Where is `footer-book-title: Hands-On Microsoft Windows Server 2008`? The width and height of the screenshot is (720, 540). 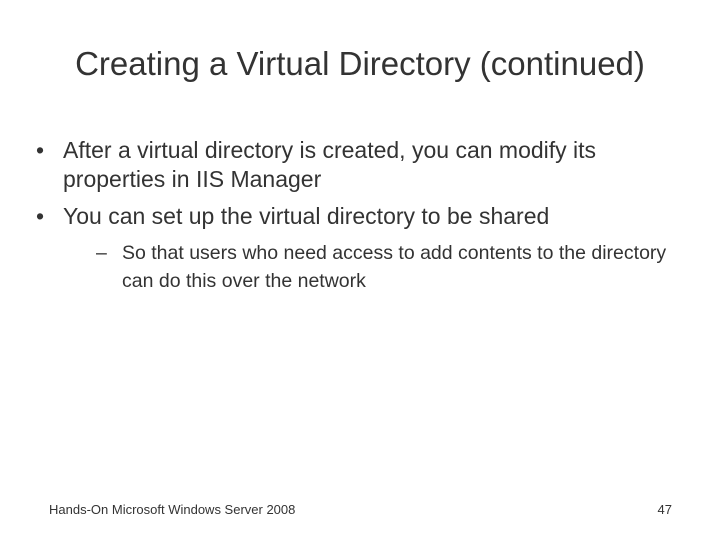
footer-book-title: Hands-On Microsoft Windows Server 2008 is located at coordinates (172, 509).